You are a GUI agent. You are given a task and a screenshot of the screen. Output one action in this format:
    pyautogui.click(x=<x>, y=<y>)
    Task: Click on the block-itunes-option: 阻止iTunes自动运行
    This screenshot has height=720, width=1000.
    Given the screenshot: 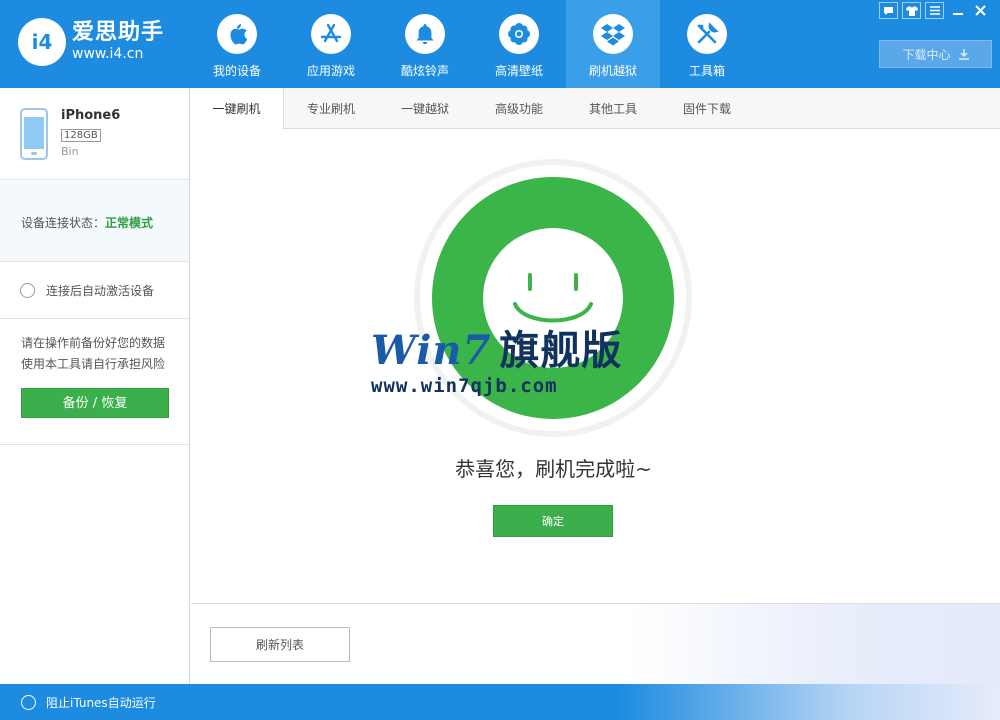 What is the action you would take?
    pyautogui.click(x=88, y=702)
    